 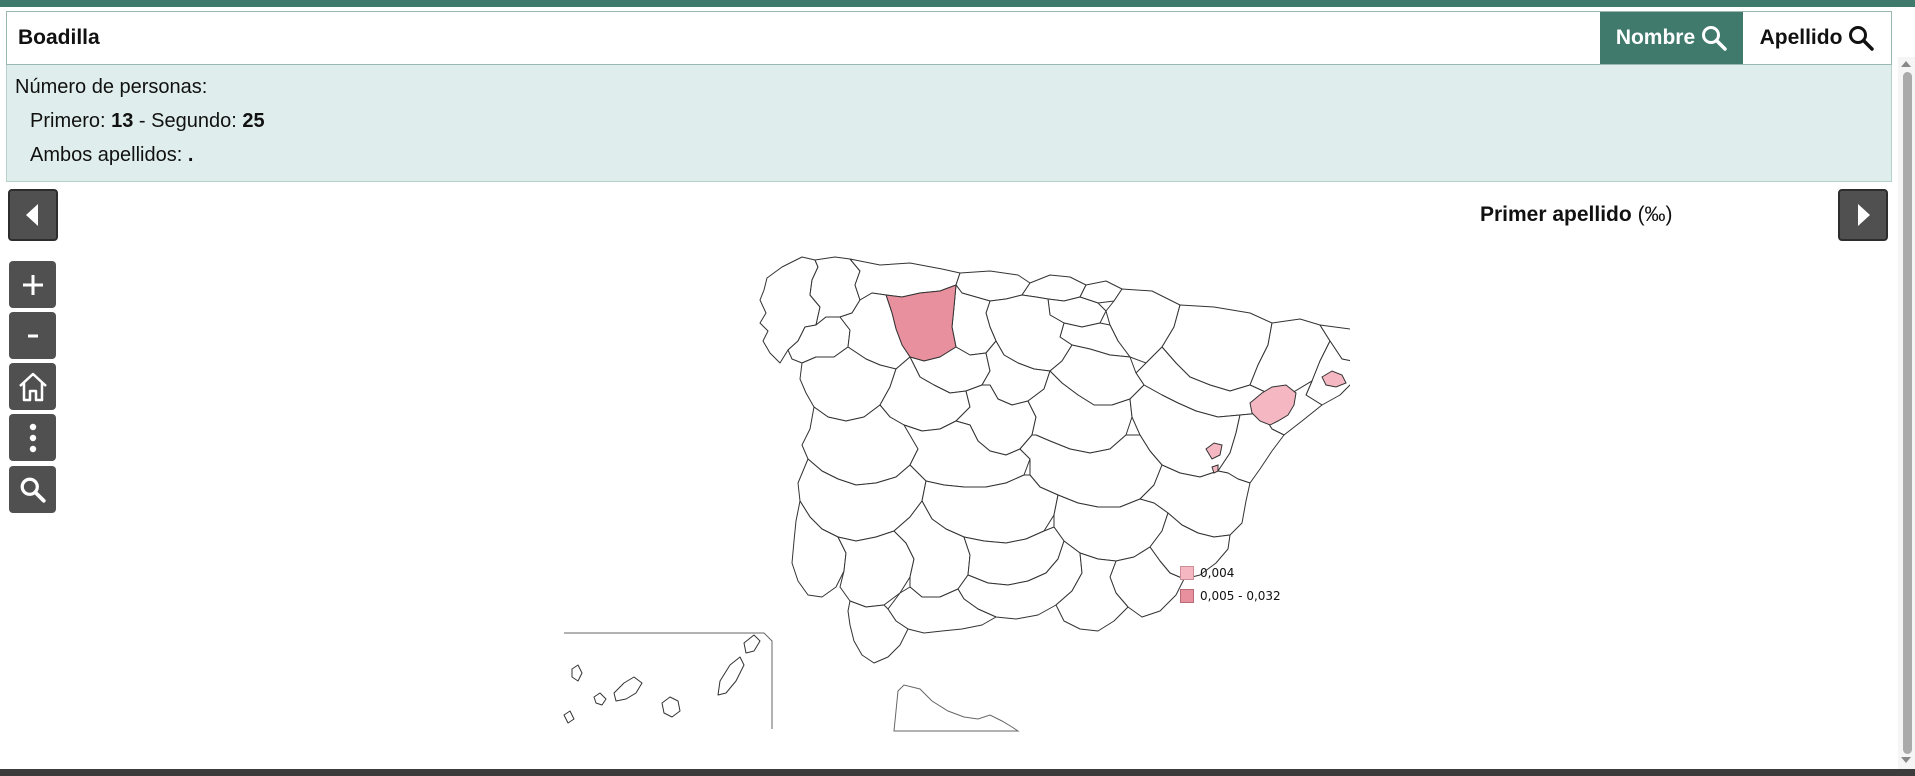 I want to click on zoom-out-button, so click(x=32, y=335).